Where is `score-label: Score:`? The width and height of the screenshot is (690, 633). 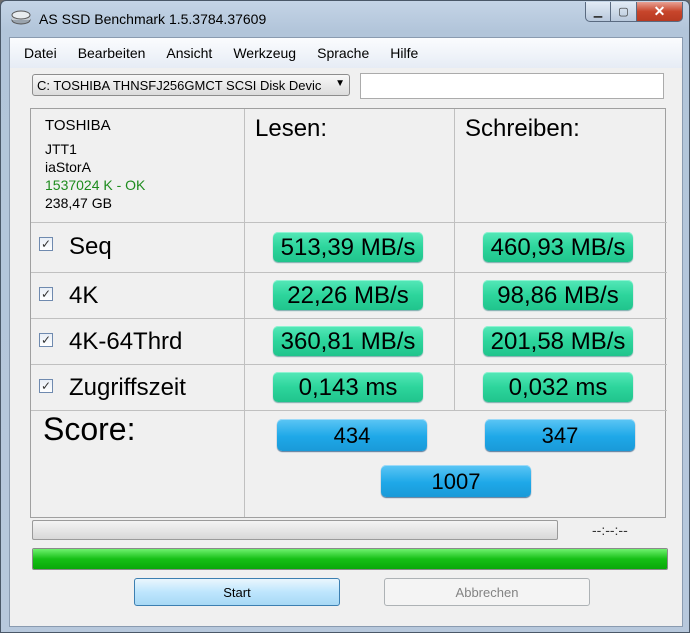 score-label: Score: is located at coordinates (89, 429).